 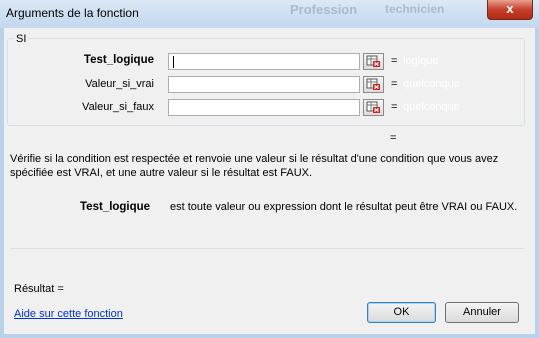 What do you see at coordinates (118, 107) in the screenshot?
I see `arg-label-valeur-si-faux: Valeur_si_faux` at bounding box center [118, 107].